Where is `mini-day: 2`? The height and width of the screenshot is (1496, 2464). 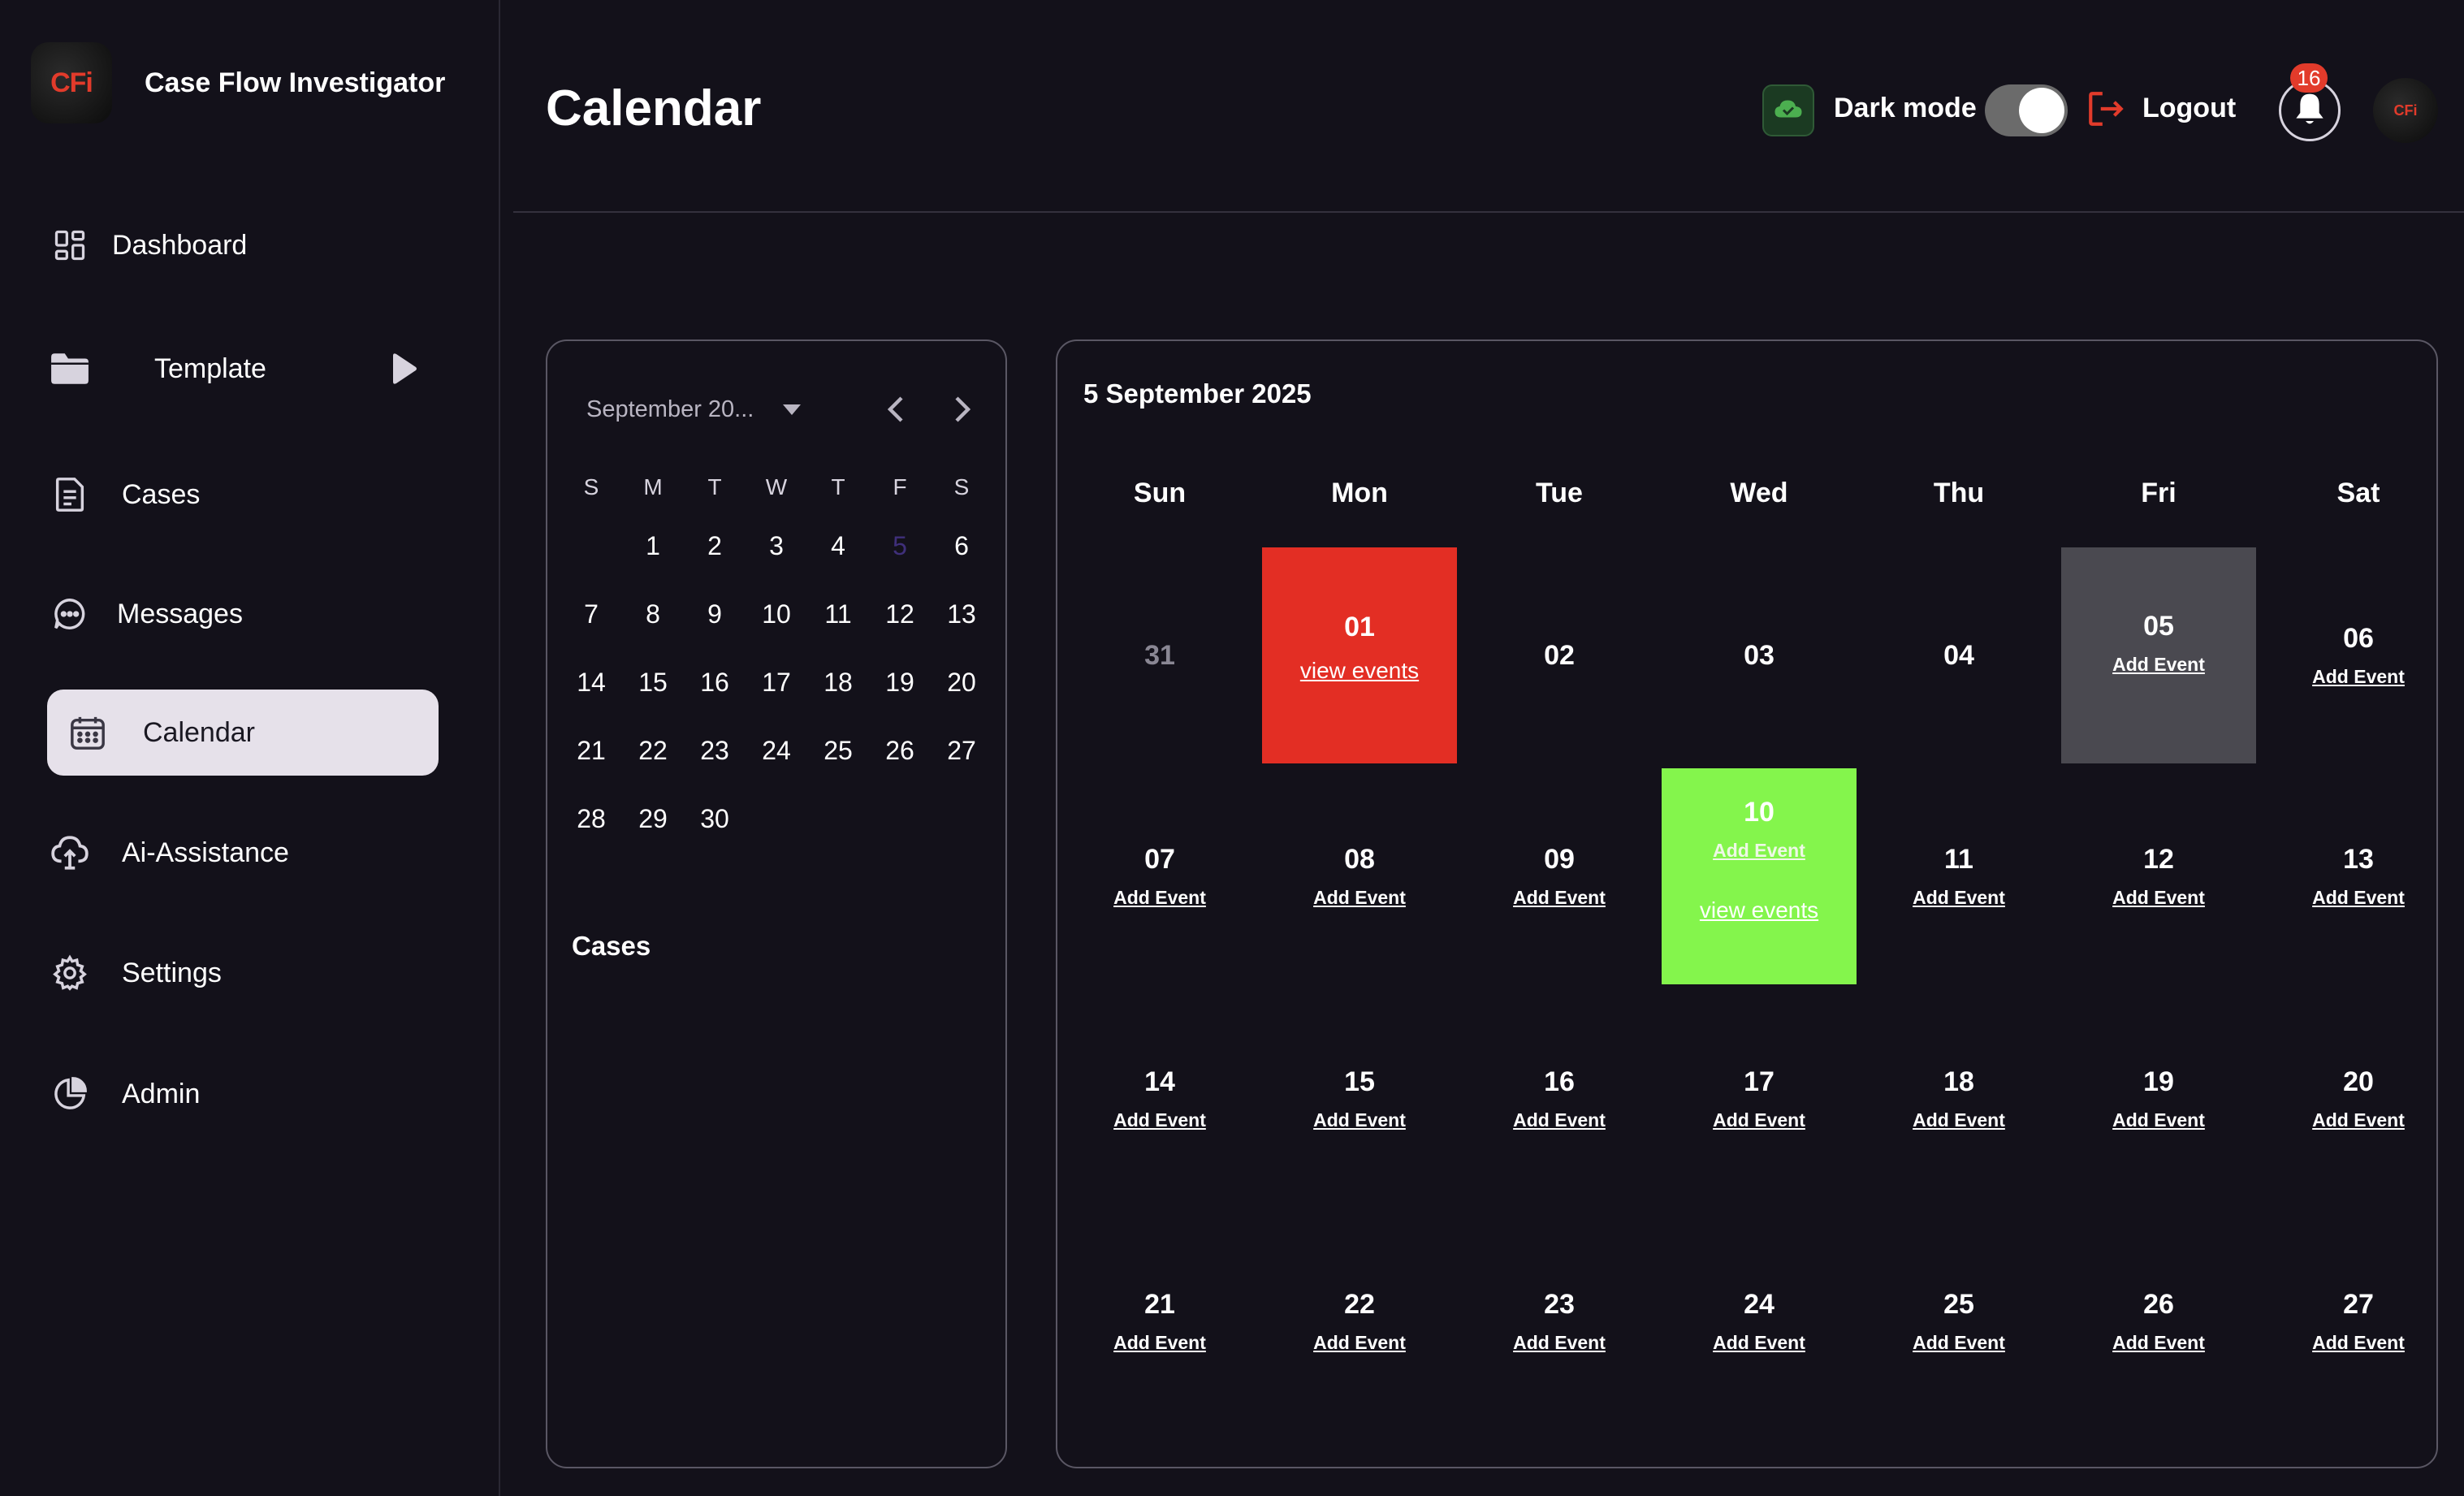
mini-day: 2 is located at coordinates (715, 546).